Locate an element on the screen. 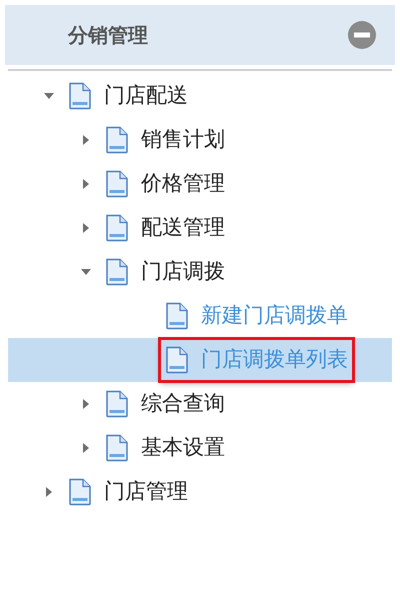 The width and height of the screenshot is (400, 600). tree-item: 销售计划 is located at coordinates (200, 140).